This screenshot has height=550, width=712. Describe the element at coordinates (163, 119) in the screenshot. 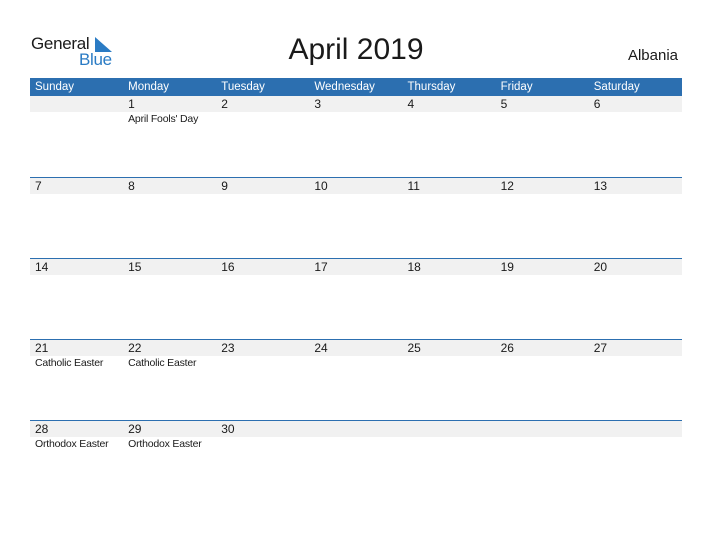

I see `holiday-label: April Fools' Day` at that location.